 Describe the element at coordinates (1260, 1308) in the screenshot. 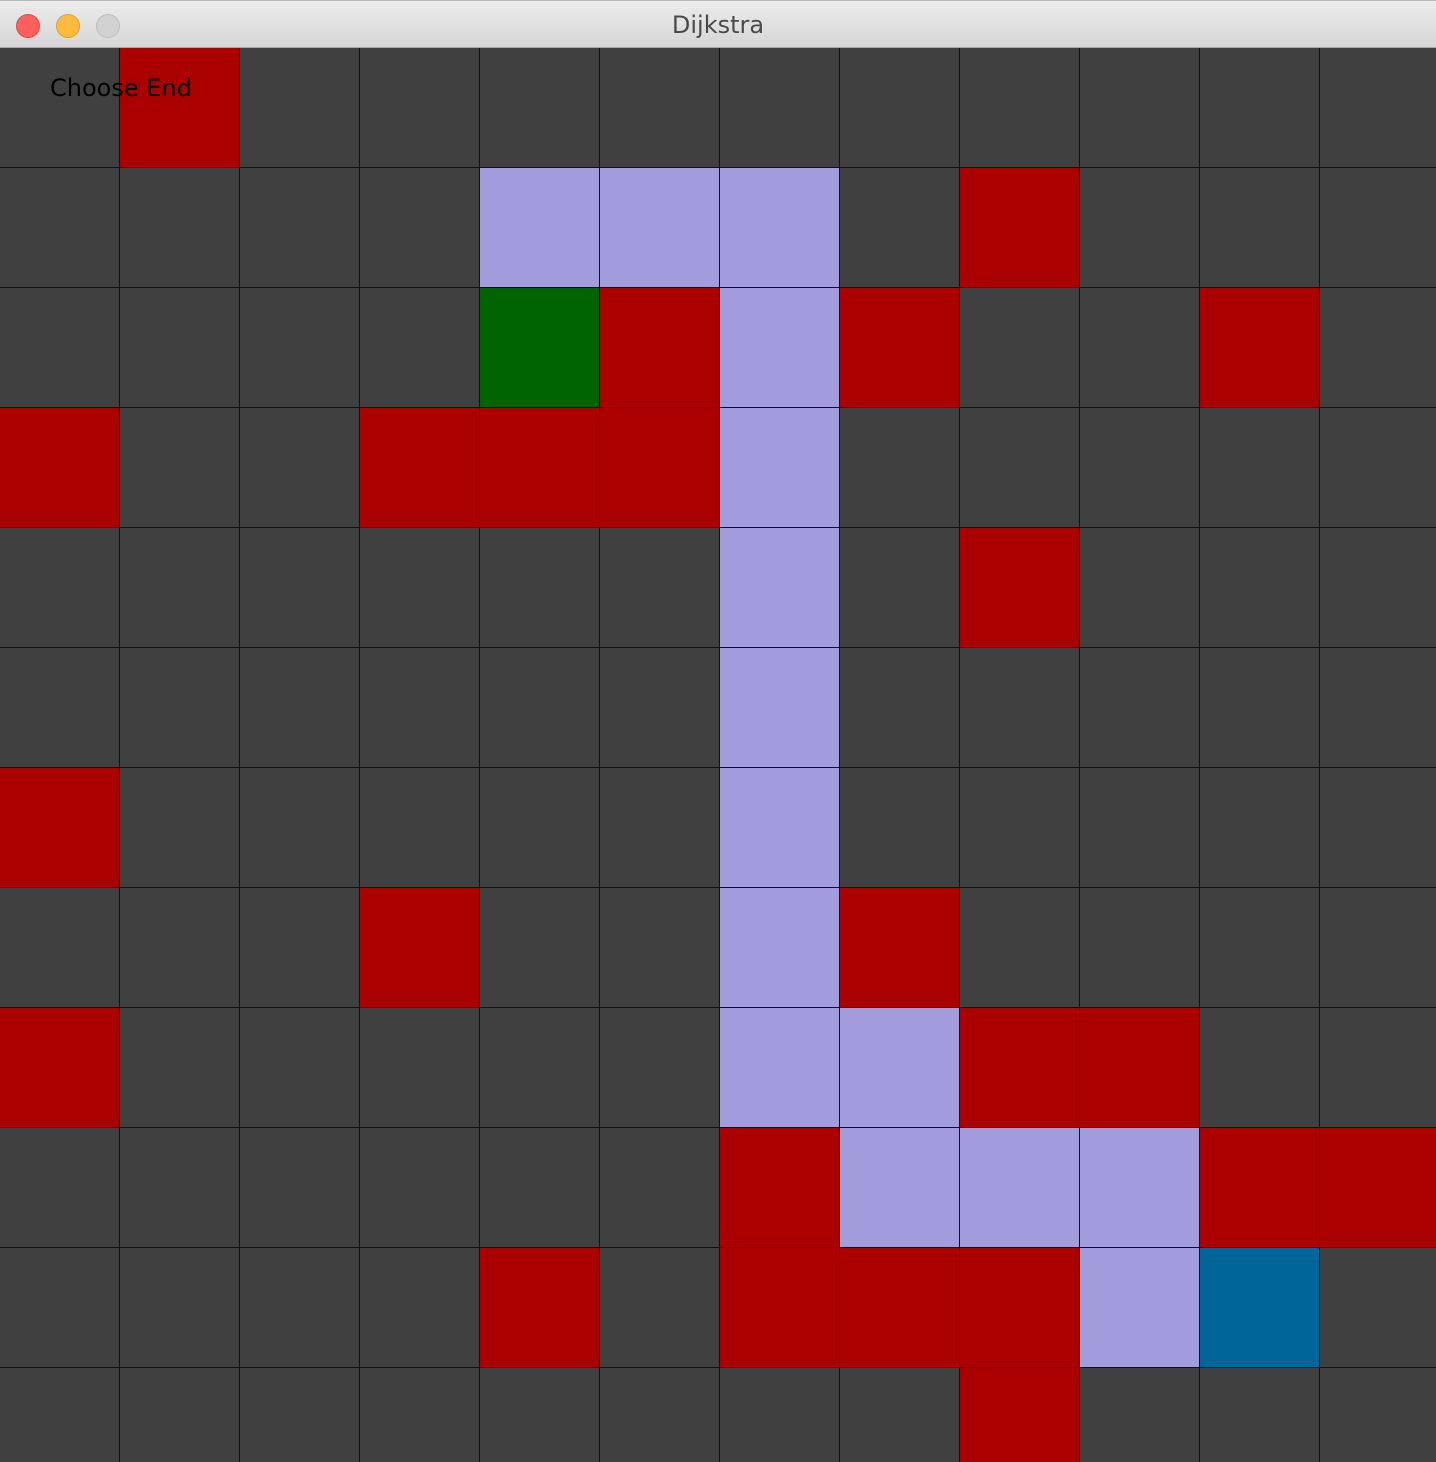

I see `grid-cell-end` at that location.